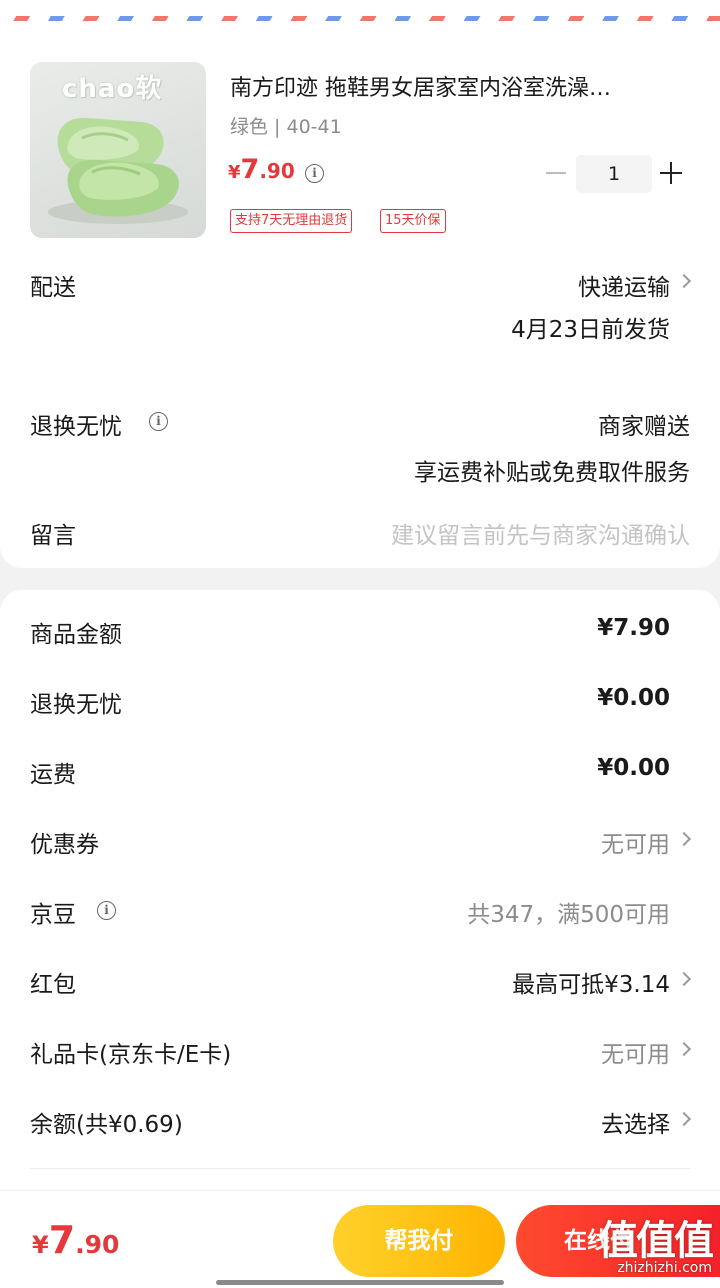 The image size is (720, 1288). I want to click on product-brand-overlay: chao软, so click(112, 89).